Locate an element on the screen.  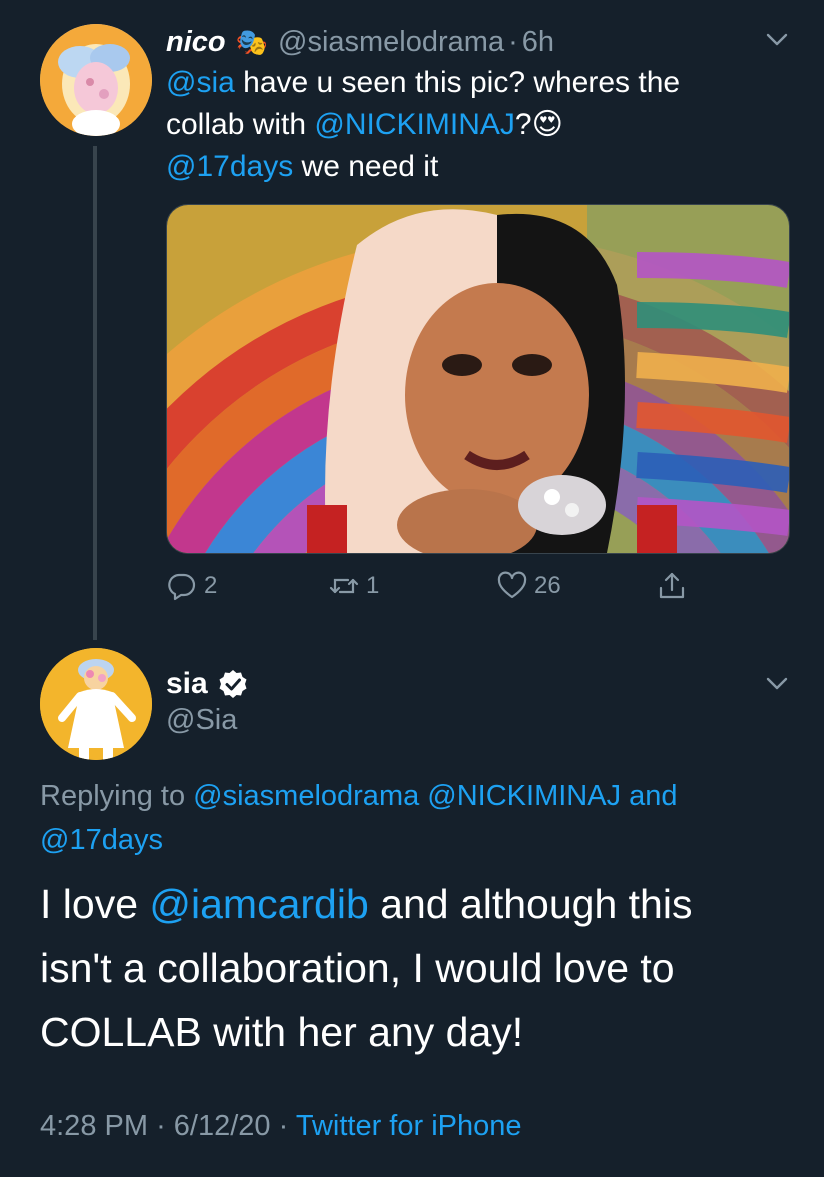
tweet-time: 4:28 PM is located at coordinates (94, 1126).